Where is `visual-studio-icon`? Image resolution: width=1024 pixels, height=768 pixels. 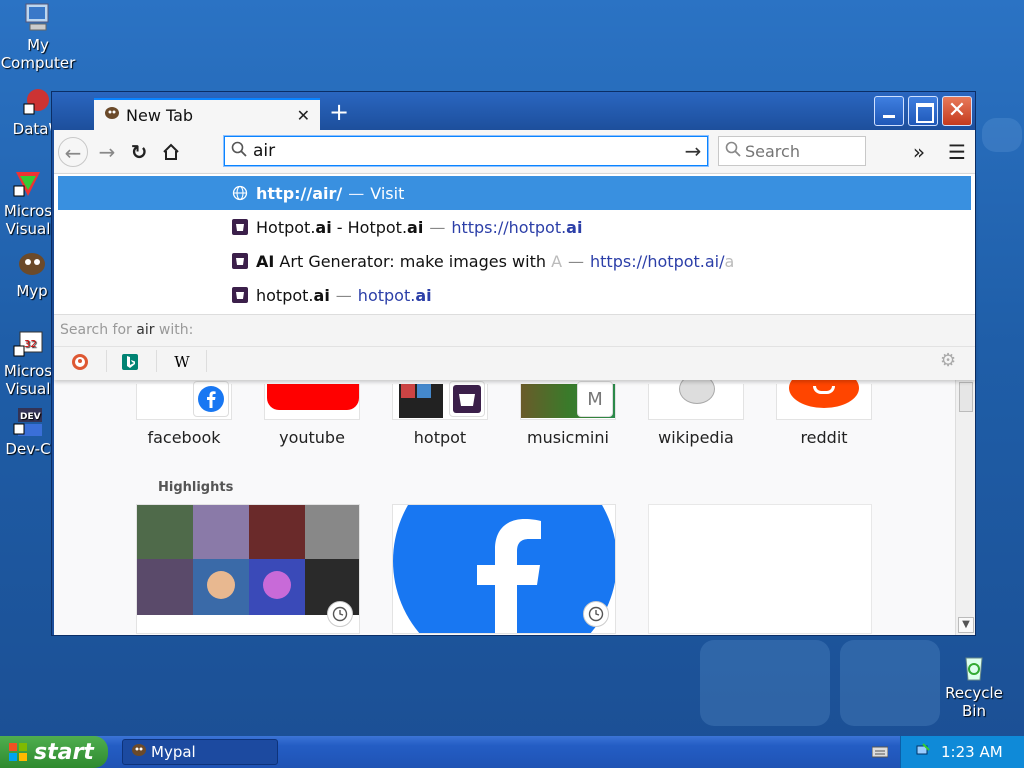 visual-studio-icon is located at coordinates (28, 184).